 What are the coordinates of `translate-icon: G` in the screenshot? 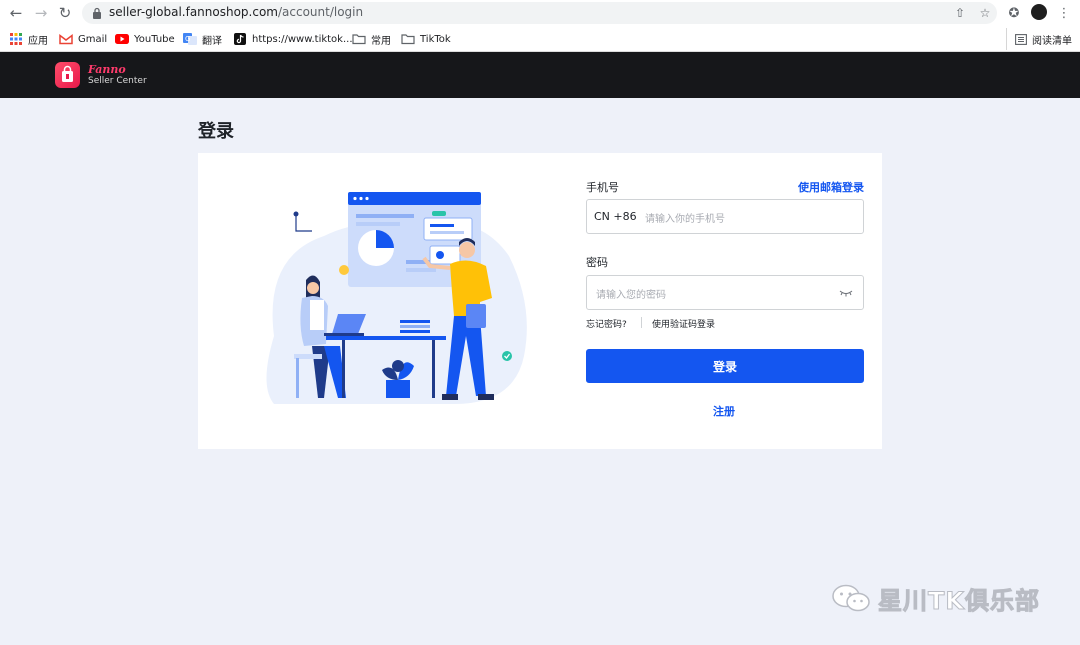 It's located at (190, 39).